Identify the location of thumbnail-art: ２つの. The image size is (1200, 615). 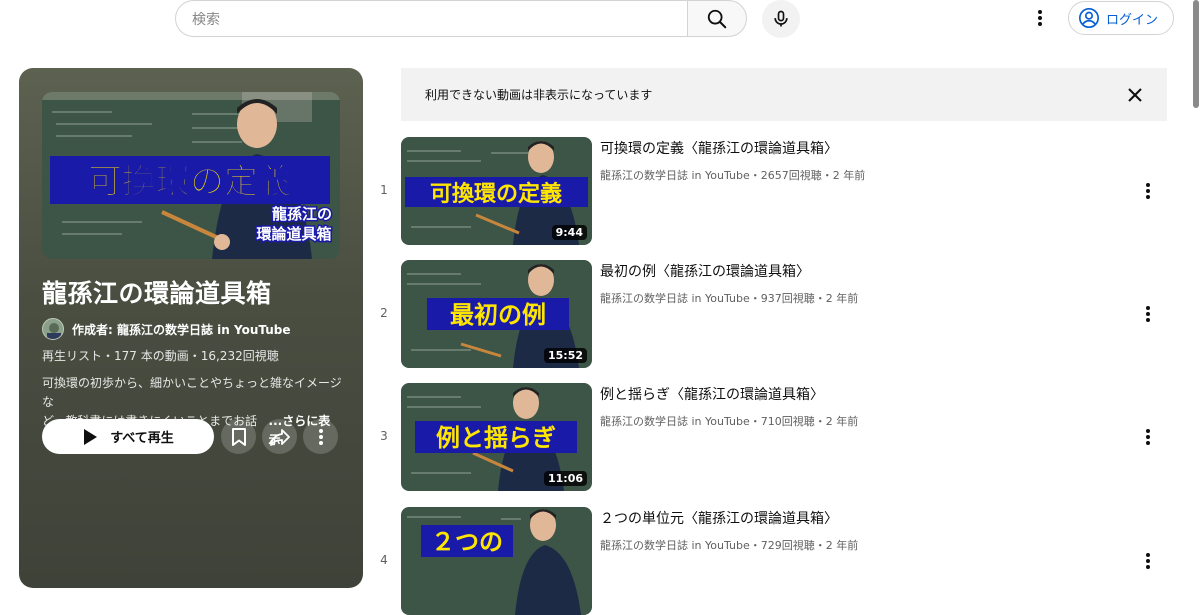
(496, 561).